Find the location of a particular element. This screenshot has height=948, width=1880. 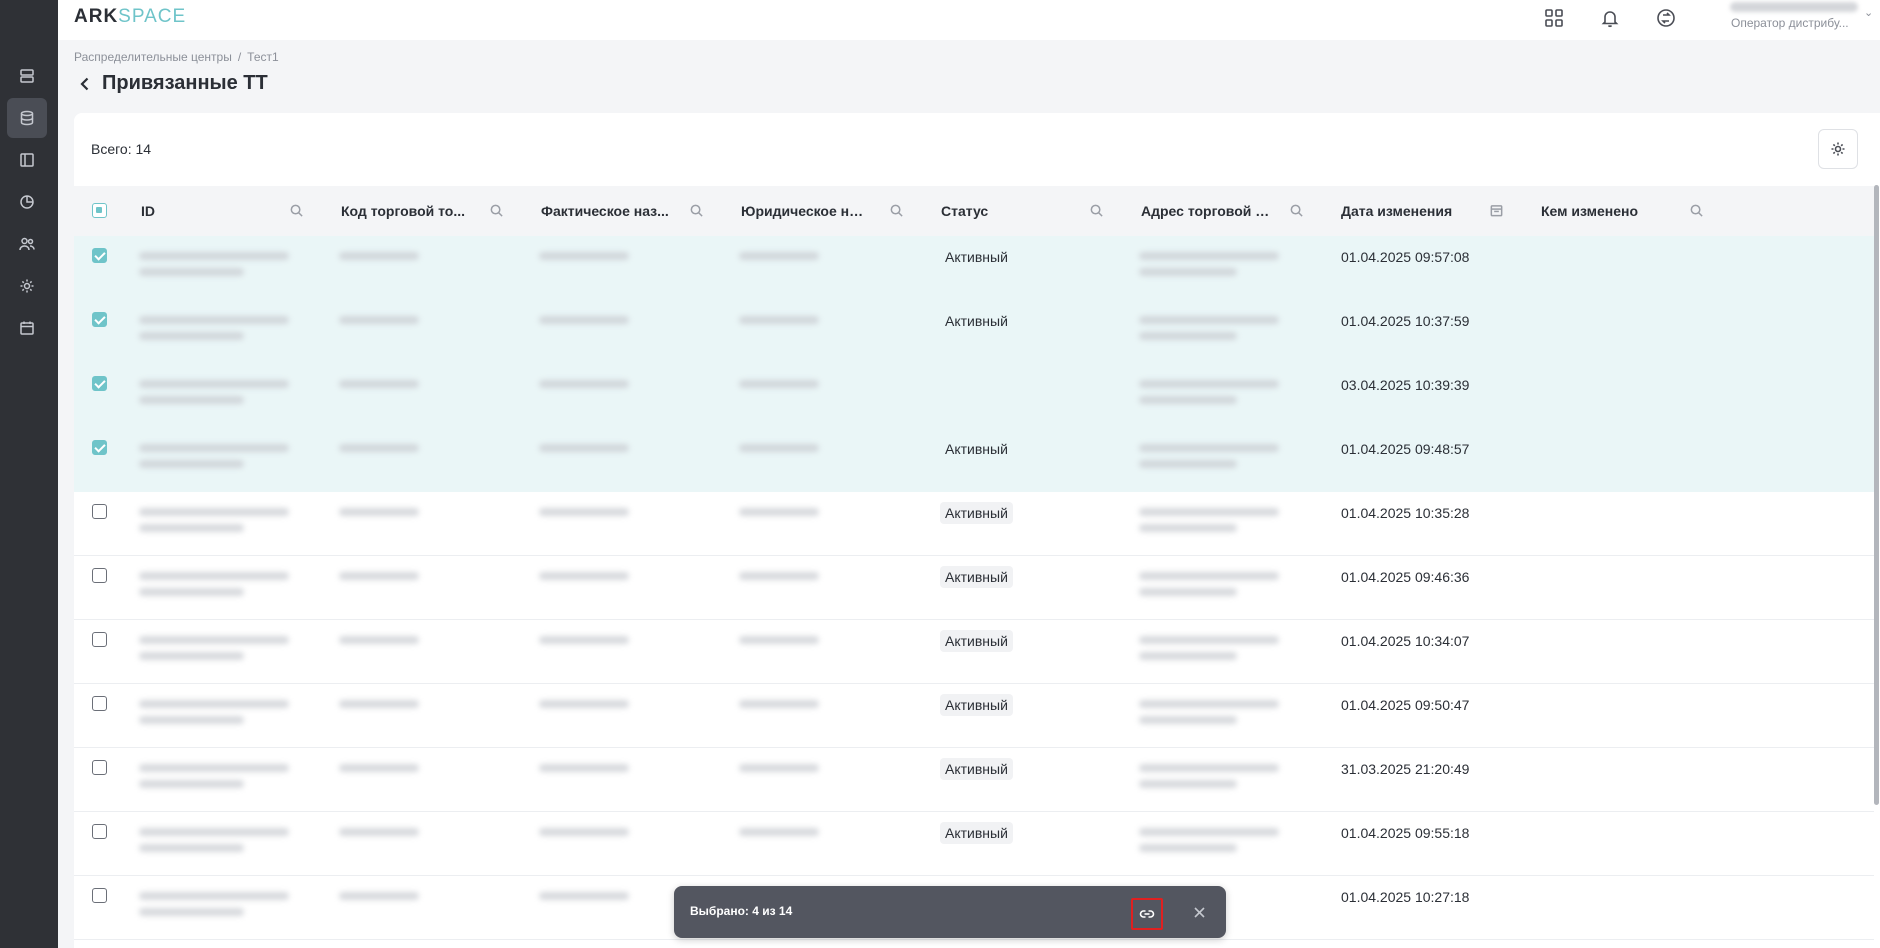

breadcrumb: Распределительные центры / Тест1 is located at coordinates (176, 57).